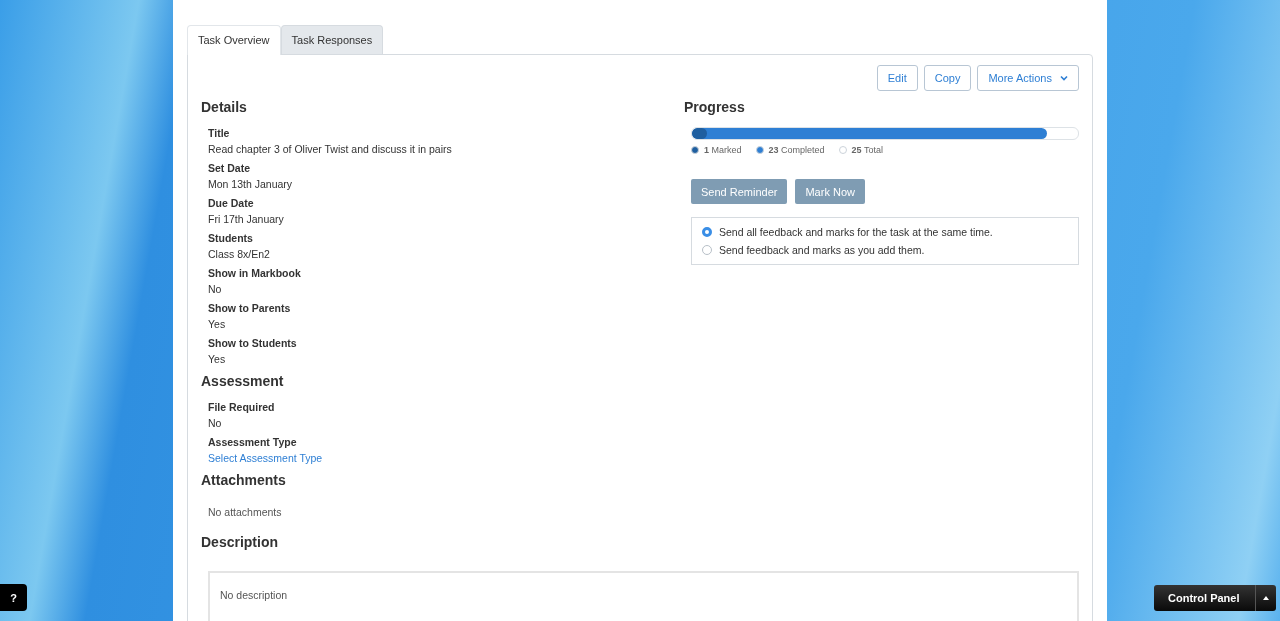 This screenshot has width=1280, height=621. What do you see at coordinates (253, 442) in the screenshot?
I see `field-label: Assessment Type` at bounding box center [253, 442].